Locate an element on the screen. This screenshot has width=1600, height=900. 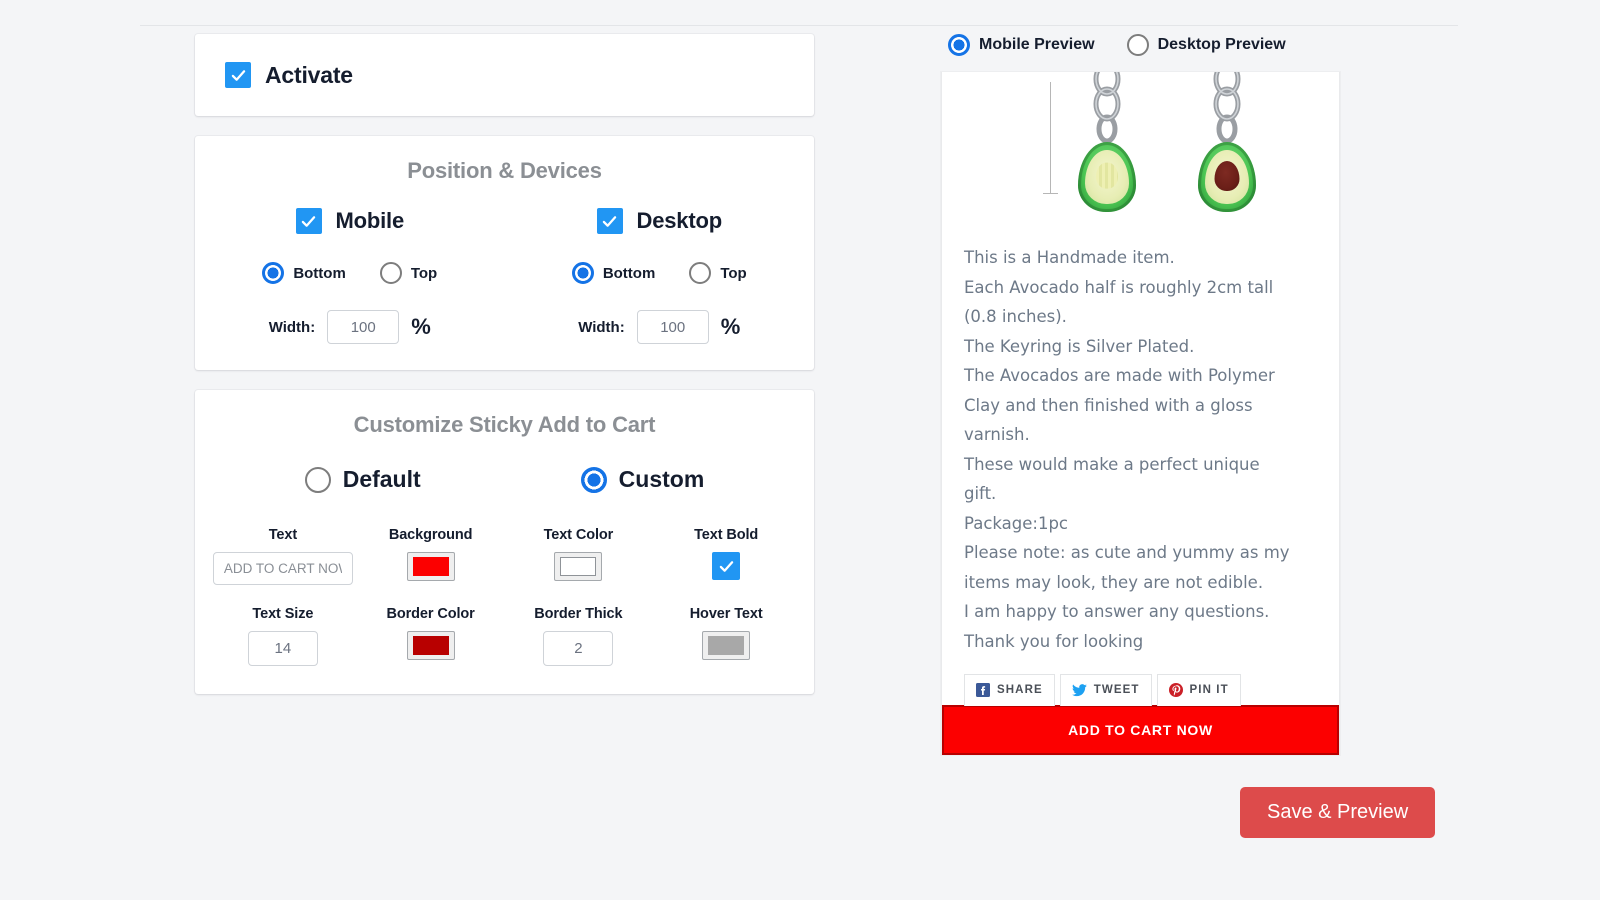
desktop-preview-option: Desktop Preview is located at coordinates (1206, 45).